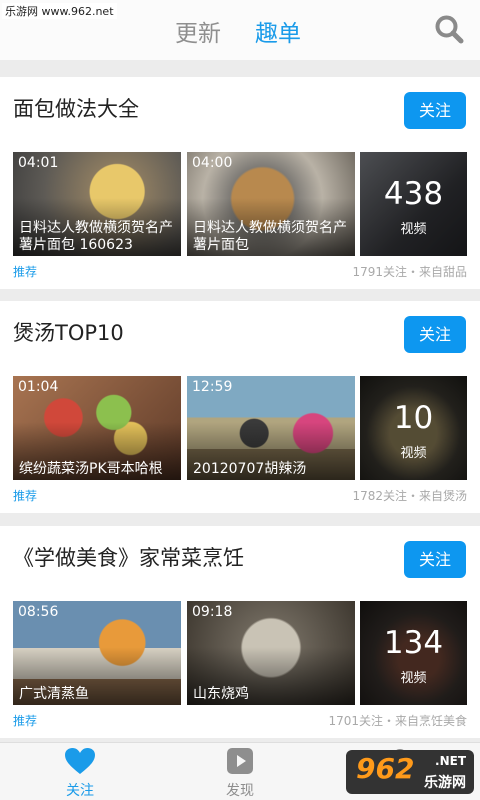 This screenshot has width=480, height=800. Describe the element at coordinates (198, 31) in the screenshot. I see `tab-update: 更新` at that location.